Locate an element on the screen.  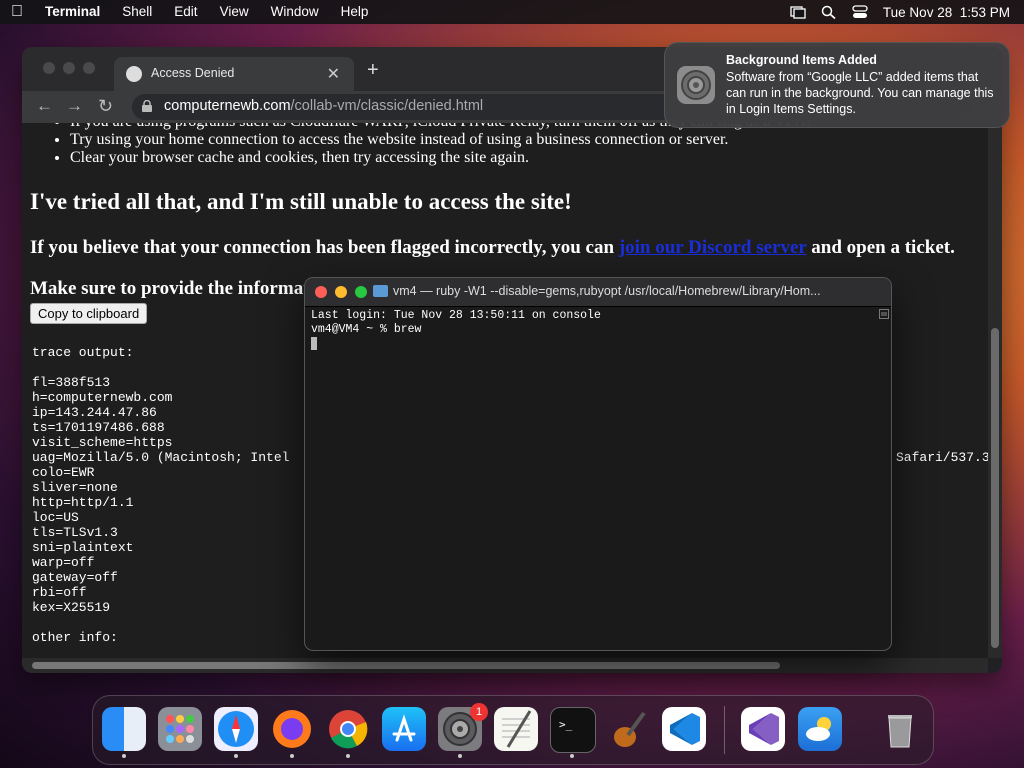
minimize-window-button is located at coordinates (69, 68).